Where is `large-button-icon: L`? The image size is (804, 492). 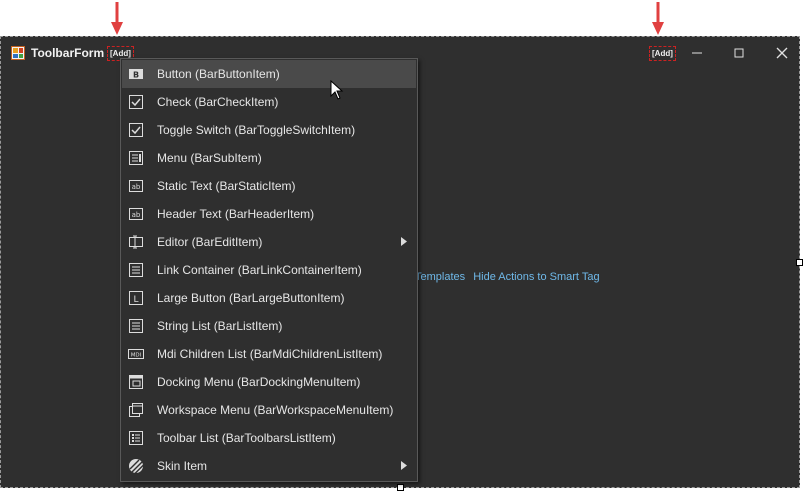 large-button-icon: L is located at coordinates (136, 298).